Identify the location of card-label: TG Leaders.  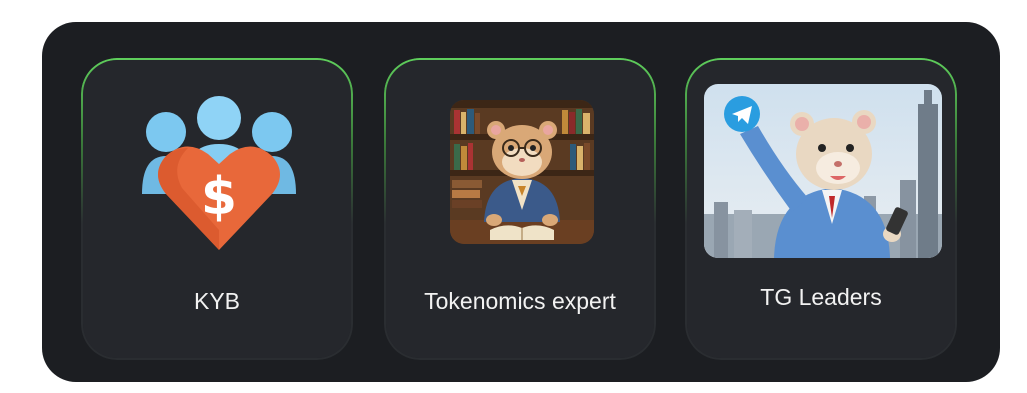
(821, 297).